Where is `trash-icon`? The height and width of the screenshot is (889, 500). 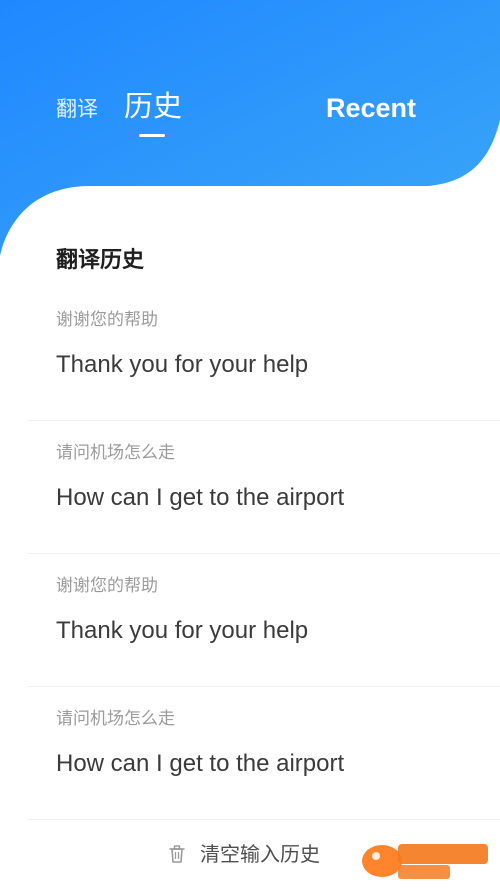 trash-icon is located at coordinates (177, 854).